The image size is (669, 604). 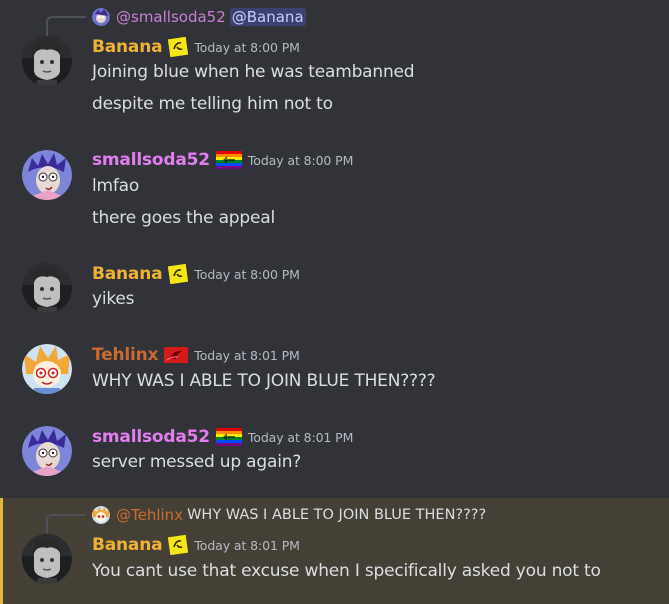 What do you see at coordinates (101, 515) in the screenshot?
I see `tehlinx-avatar-icon` at bounding box center [101, 515].